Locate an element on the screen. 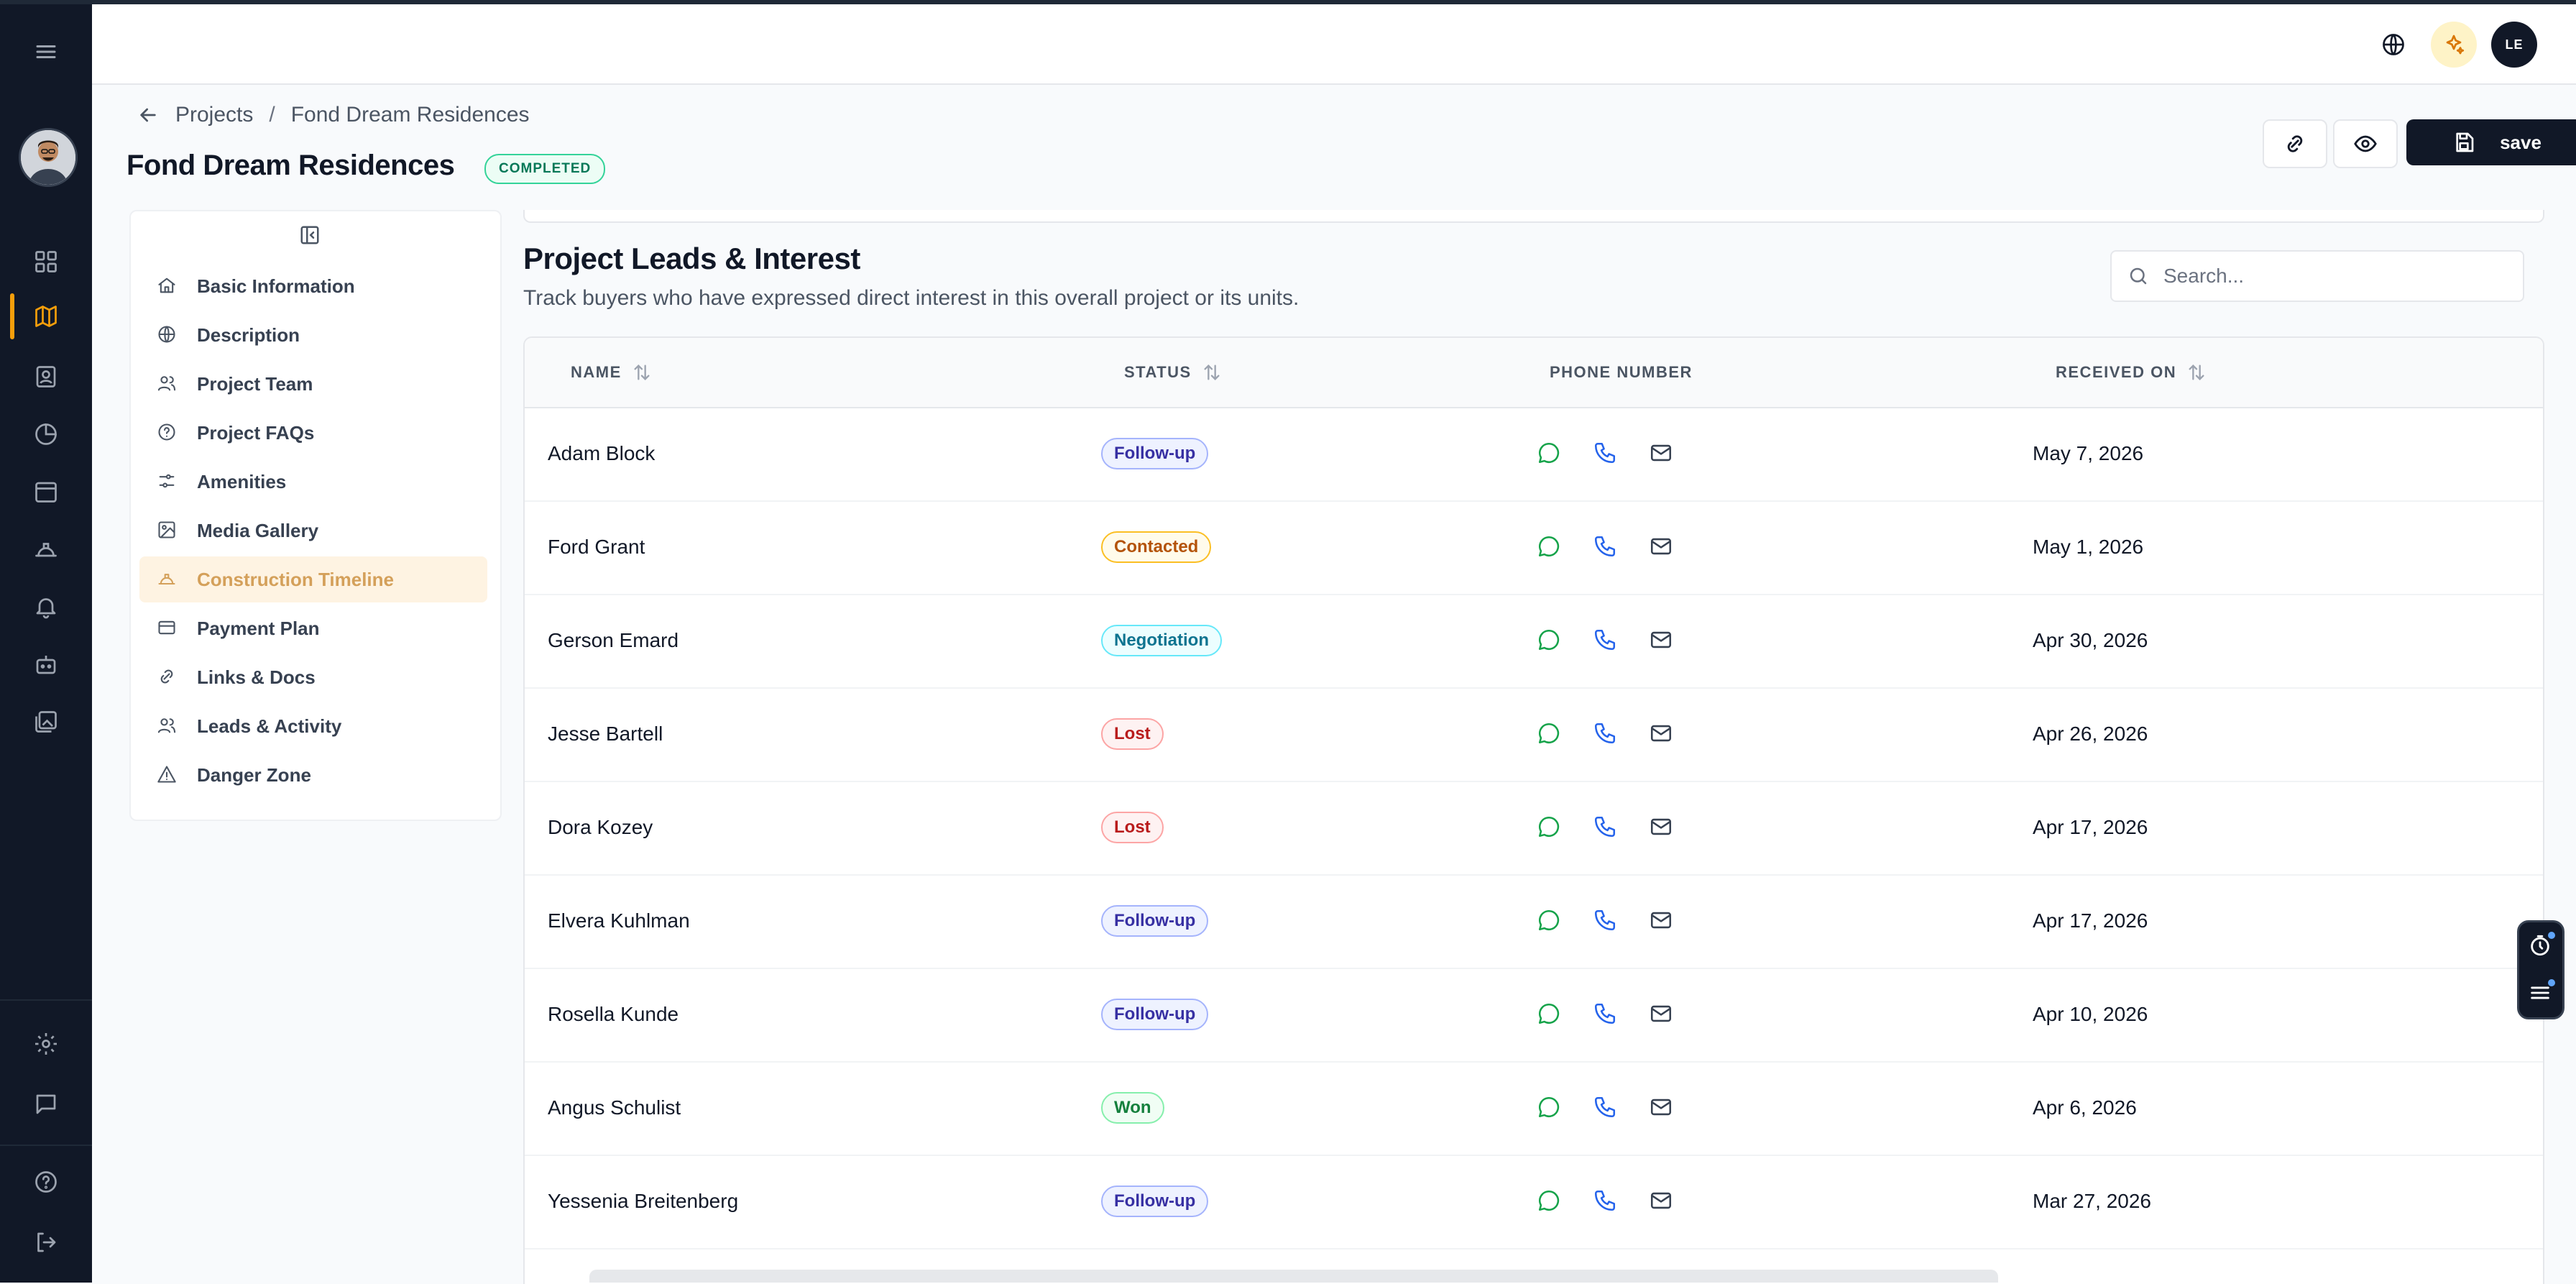 The height and width of the screenshot is (1284, 2576). hard-hat-icon is located at coordinates (167, 579).